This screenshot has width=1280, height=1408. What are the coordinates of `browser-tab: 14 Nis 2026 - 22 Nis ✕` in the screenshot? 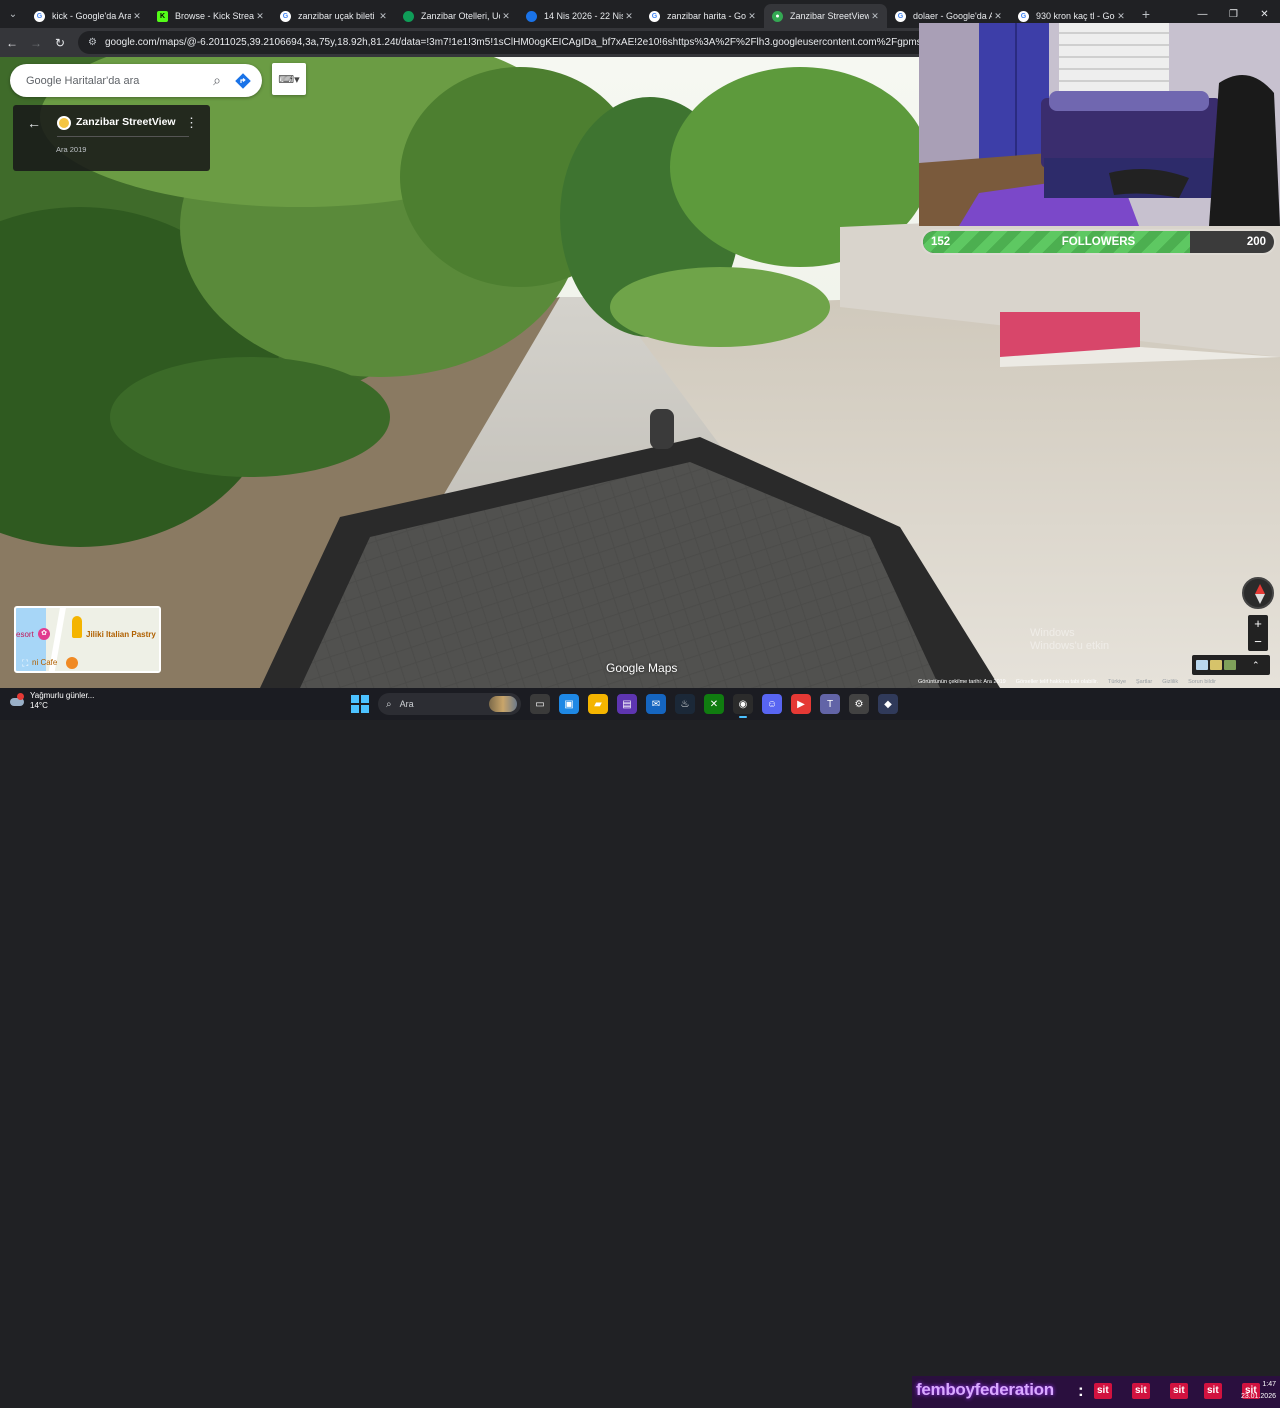 It's located at (579, 16).